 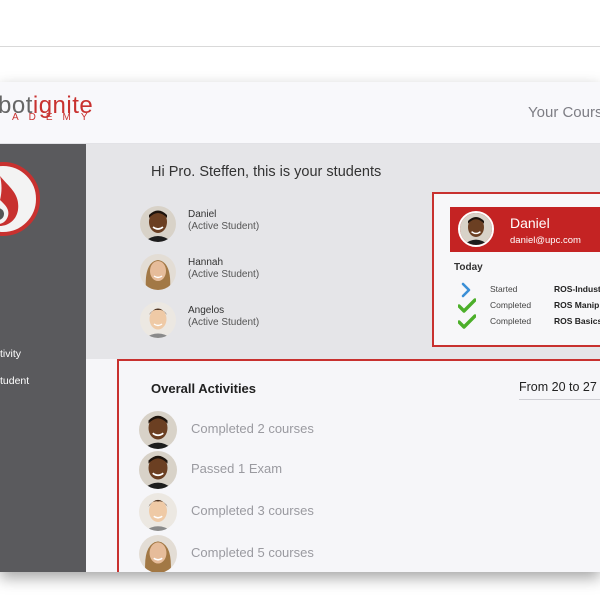 What do you see at coordinates (10, 354) in the screenshot?
I see `sidebar-item-activity: tivity` at bounding box center [10, 354].